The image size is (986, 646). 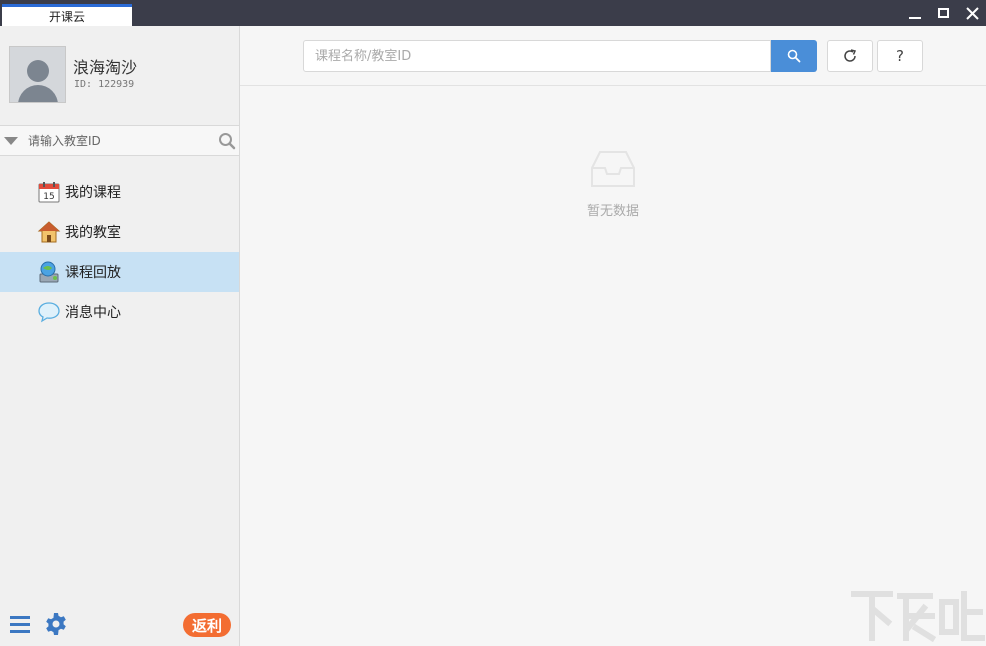 What do you see at coordinates (105, 67) in the screenshot?
I see `user-name: 浪海淘沙` at bounding box center [105, 67].